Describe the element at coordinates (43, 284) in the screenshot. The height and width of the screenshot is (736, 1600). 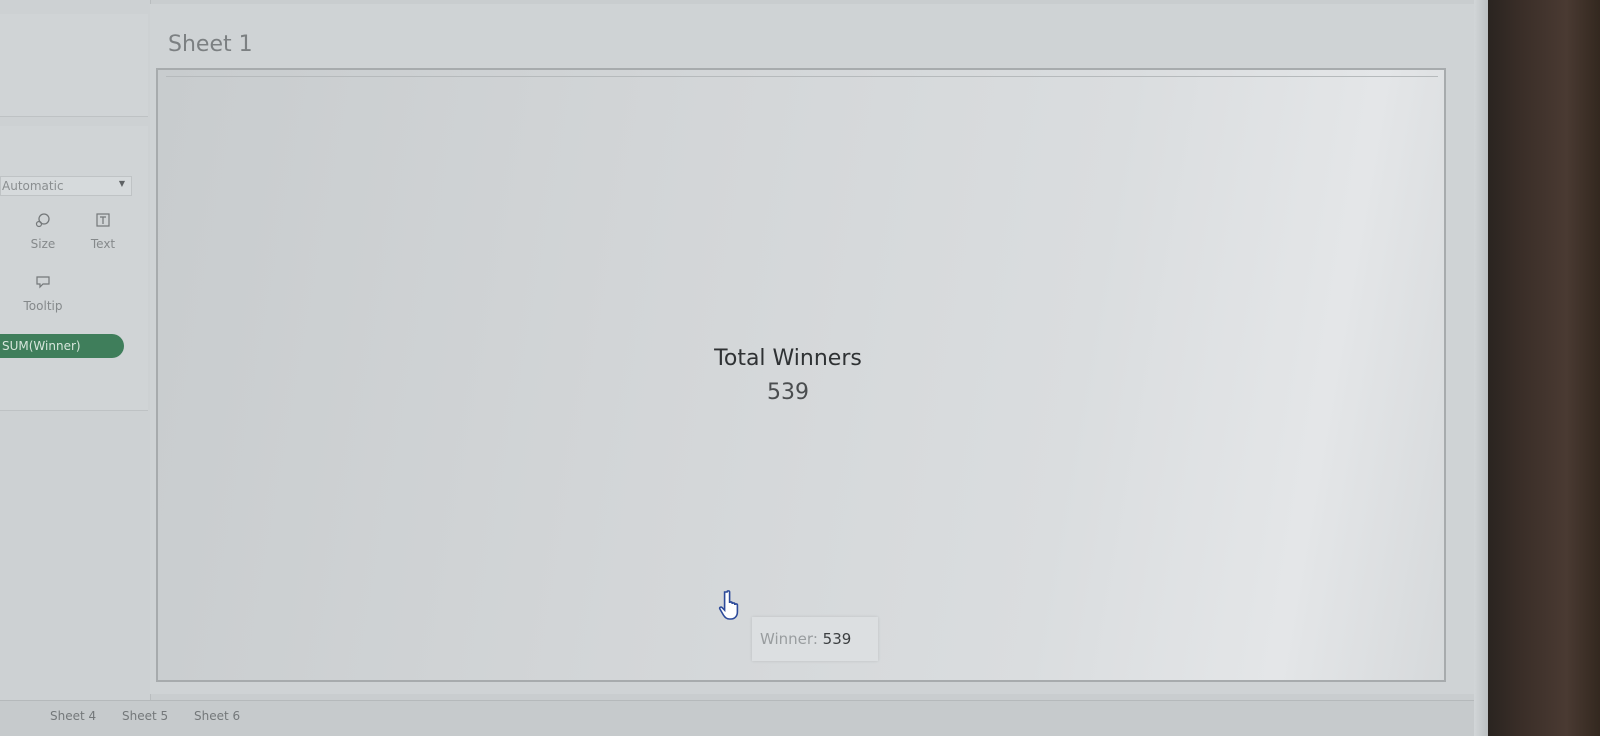
I see `tooltip-icon` at that location.